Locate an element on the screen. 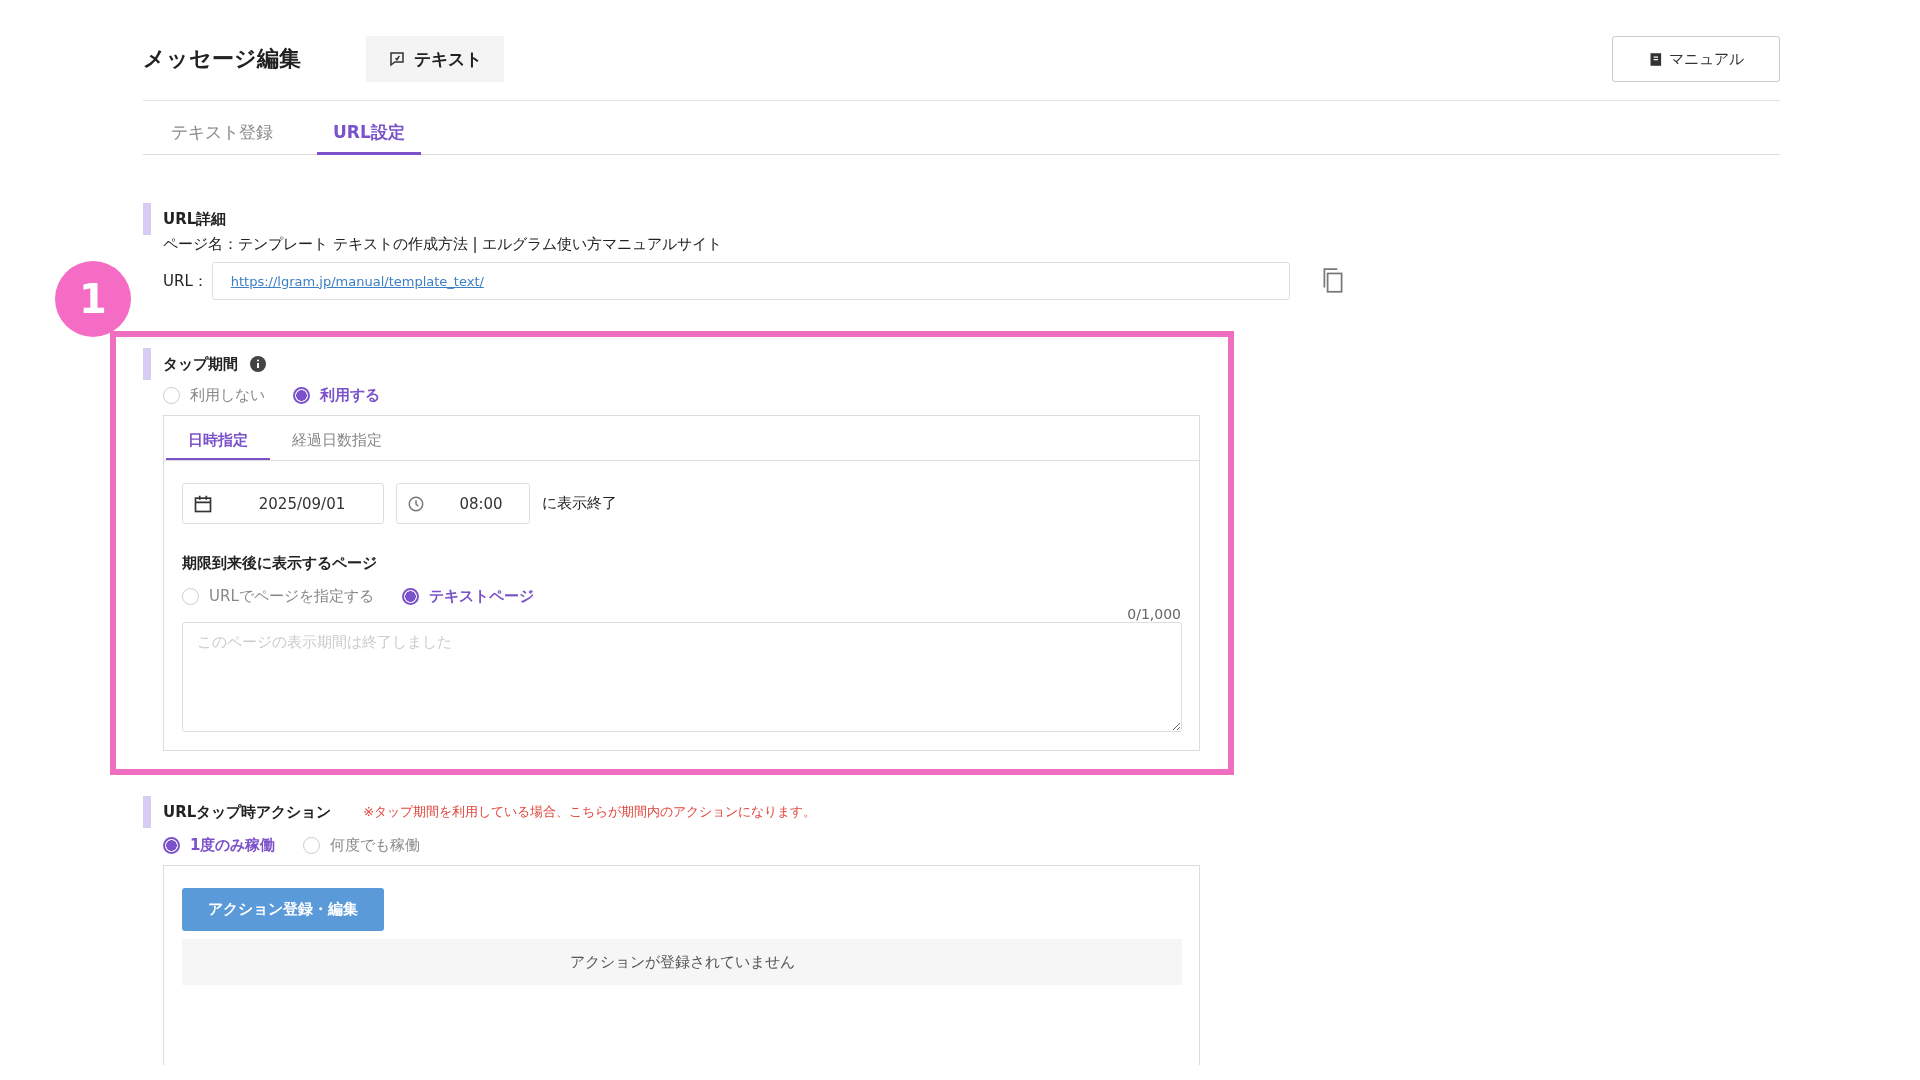 Image resolution: width=1920 pixels, height=1080 pixels. manual-button: マニュアル is located at coordinates (1696, 59).